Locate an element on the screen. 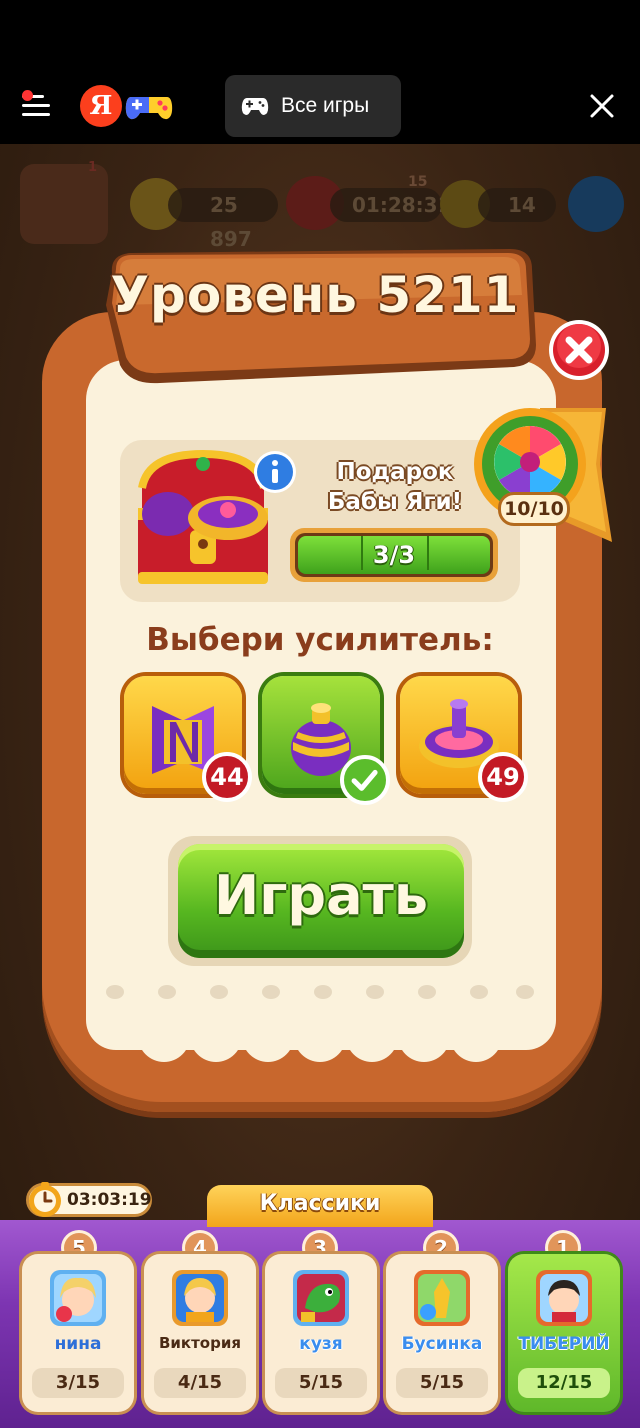 The height and width of the screenshot is (1428, 640). gamepad-icon is located at coordinates (255, 106).